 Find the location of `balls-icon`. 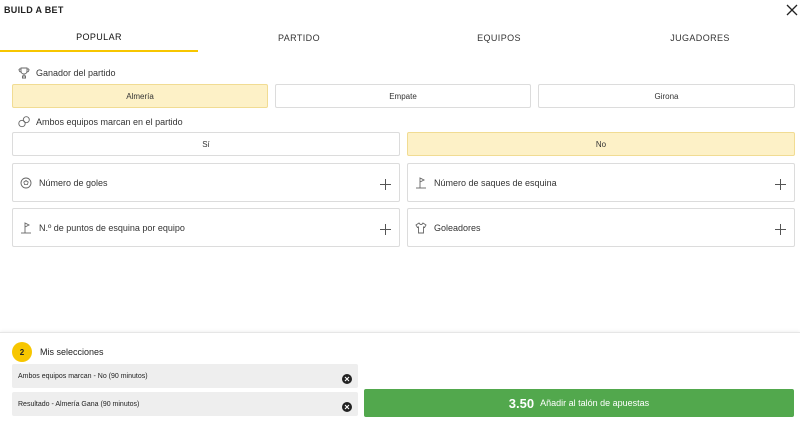

balls-icon is located at coordinates (24, 122).